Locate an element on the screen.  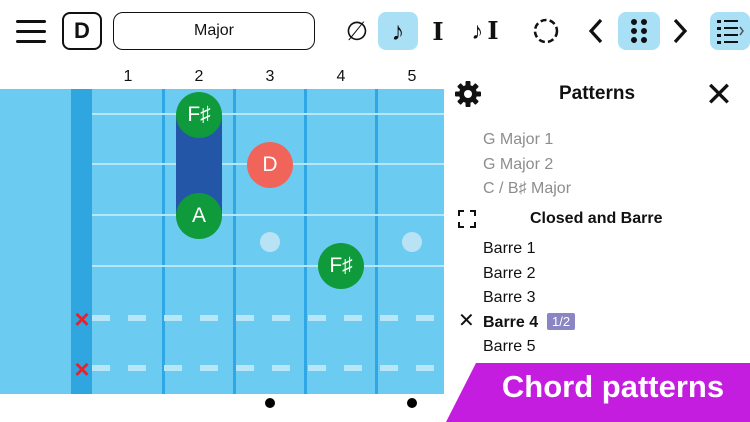
close-button: ✕ is located at coordinates (719, 95).